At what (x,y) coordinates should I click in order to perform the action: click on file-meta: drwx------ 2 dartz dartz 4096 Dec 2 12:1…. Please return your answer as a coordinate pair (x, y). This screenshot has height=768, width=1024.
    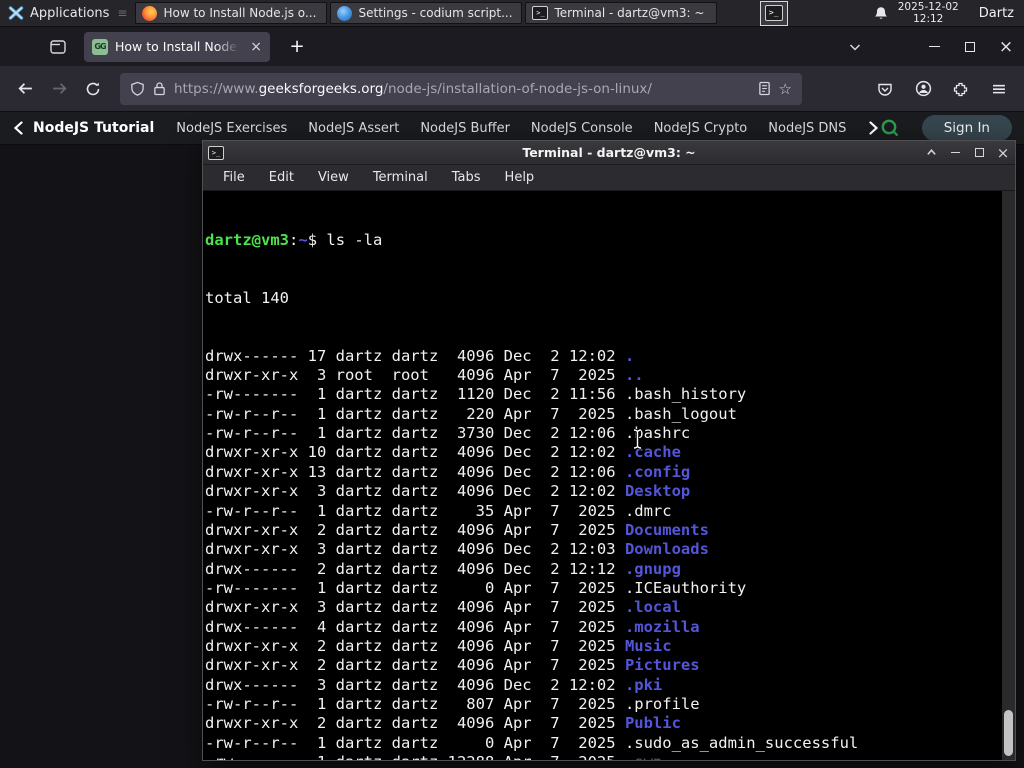
    Looking at the image, I should click on (415, 568).